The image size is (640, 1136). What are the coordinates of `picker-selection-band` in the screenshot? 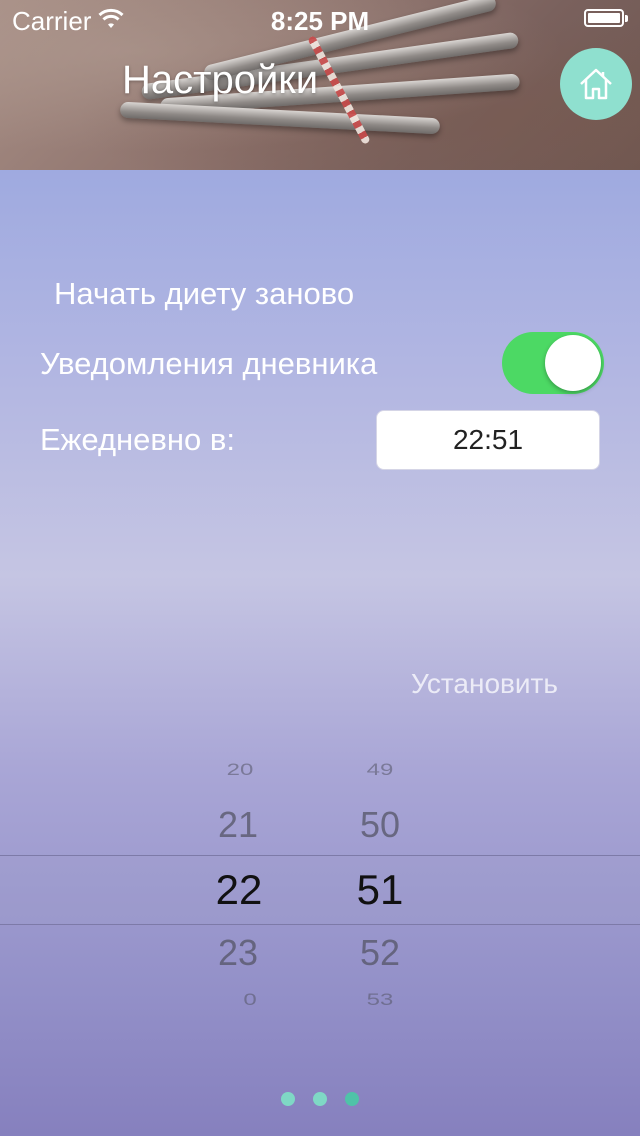 It's located at (320, 890).